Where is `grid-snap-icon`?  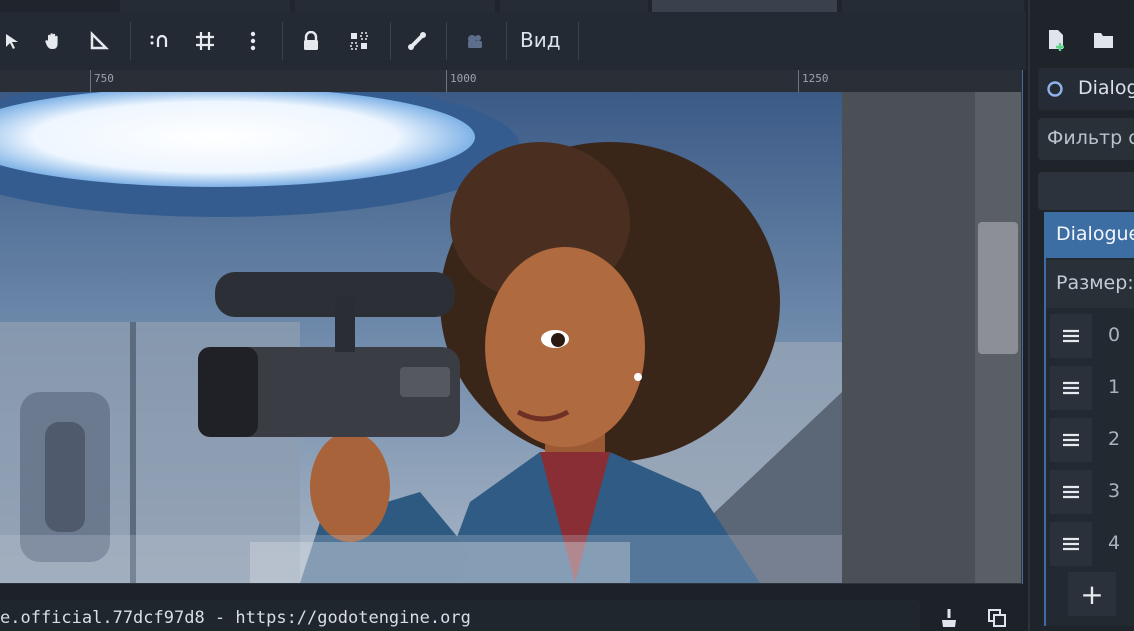 grid-snap-icon is located at coordinates (205, 41).